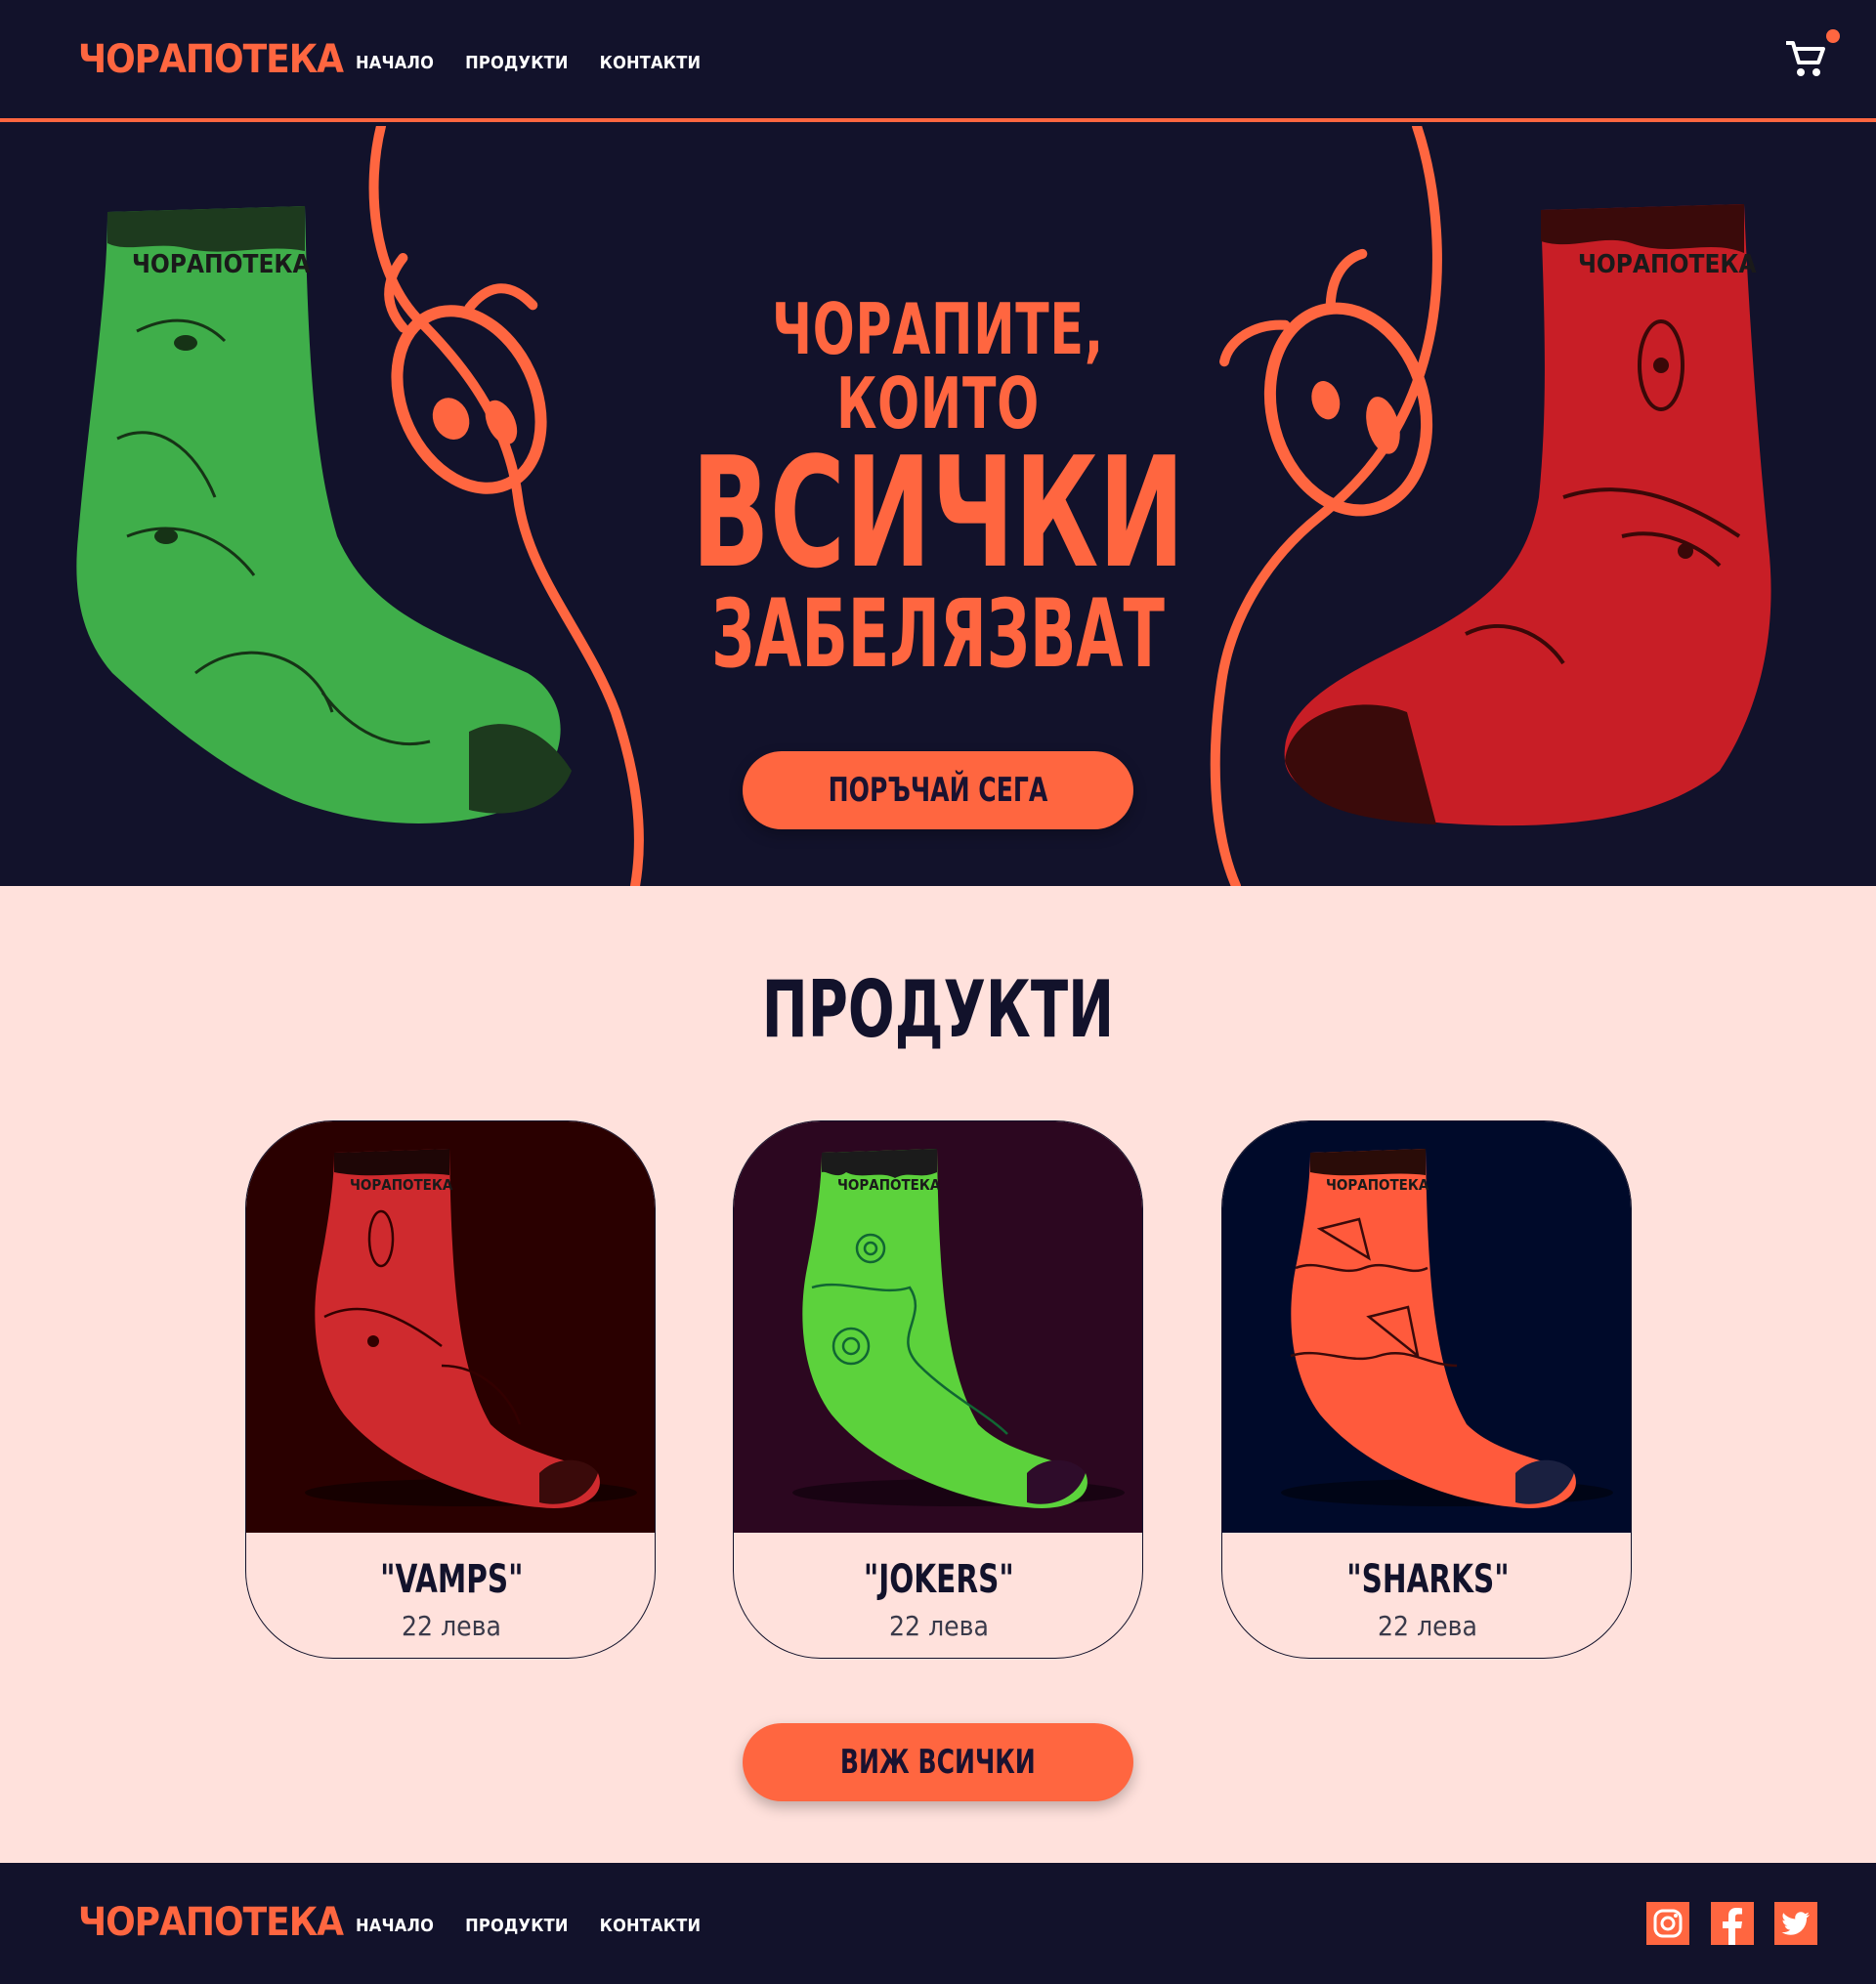  Describe the element at coordinates (1377, 1185) in the screenshot. I see `sharks-sock-label: ЧОРАПОТЕКА` at that location.